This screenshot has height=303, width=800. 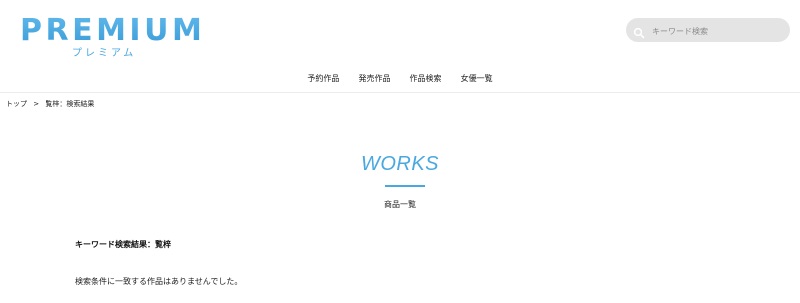 I want to click on search-bar, so click(x=708, y=30).